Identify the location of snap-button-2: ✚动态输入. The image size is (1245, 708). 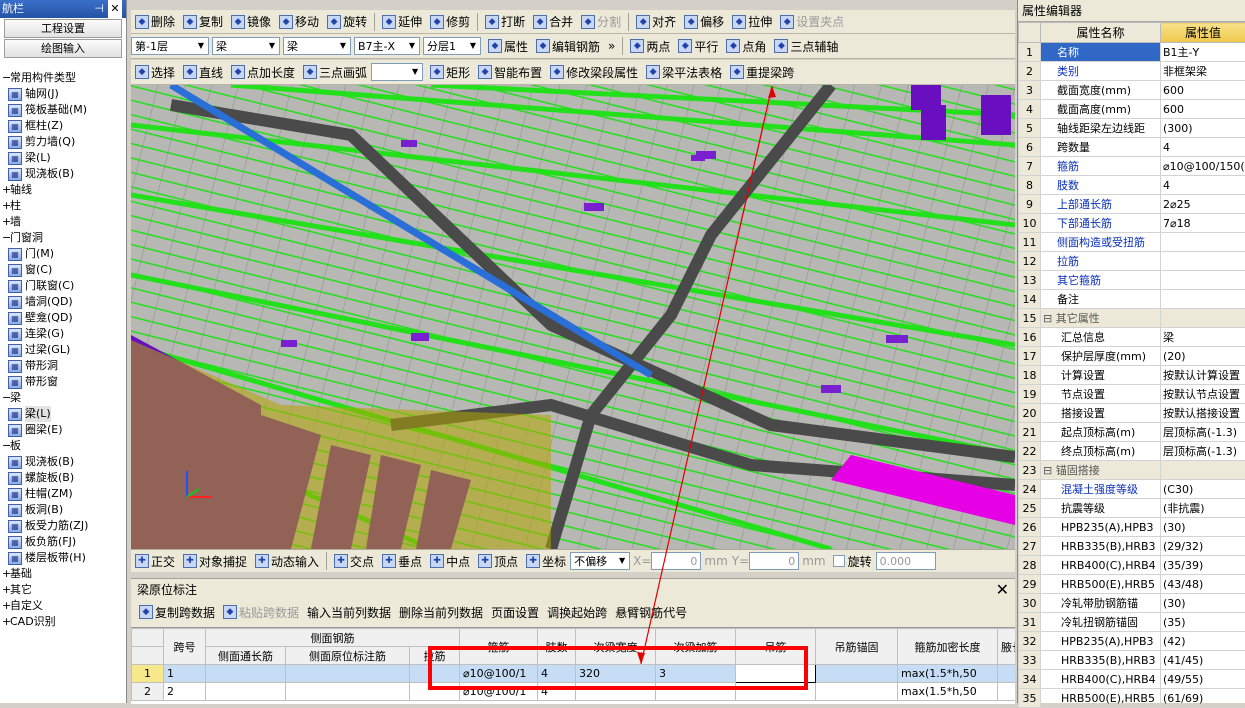
(287, 561).